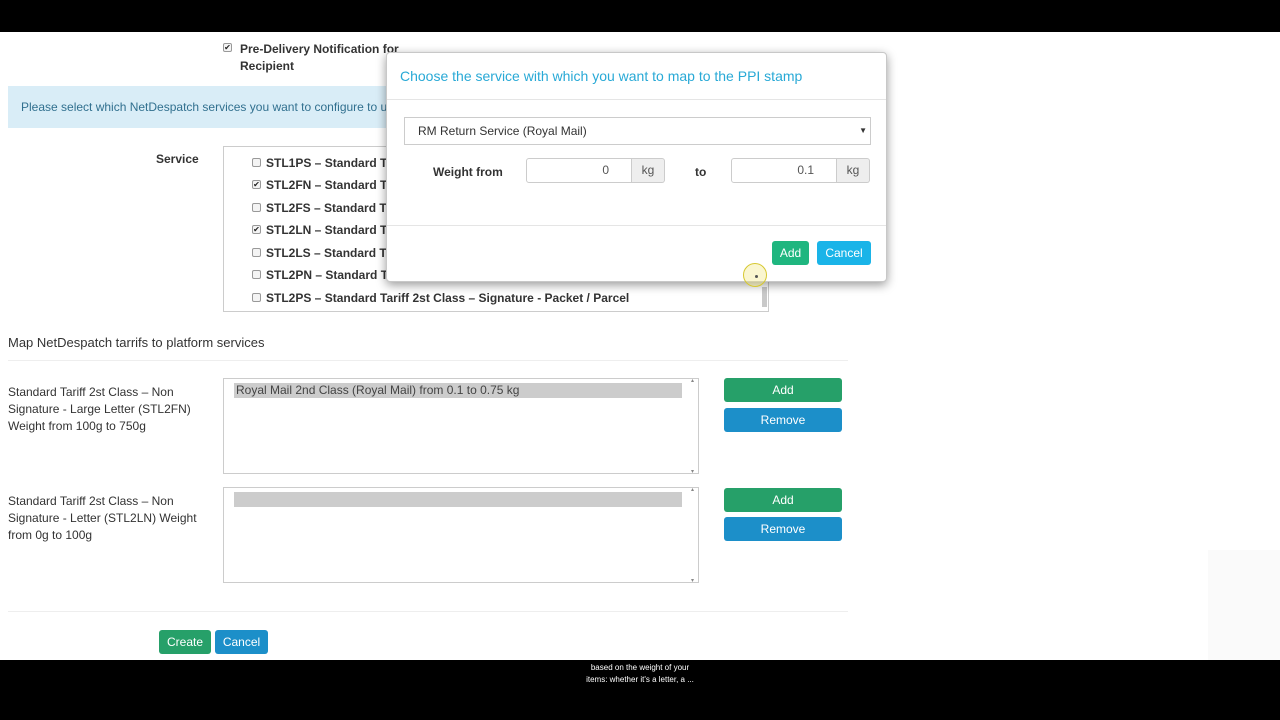  What do you see at coordinates (319, 57) in the screenshot?
I see `pre-delivery-label: Pre-Delivery Notification for Recipient` at bounding box center [319, 57].